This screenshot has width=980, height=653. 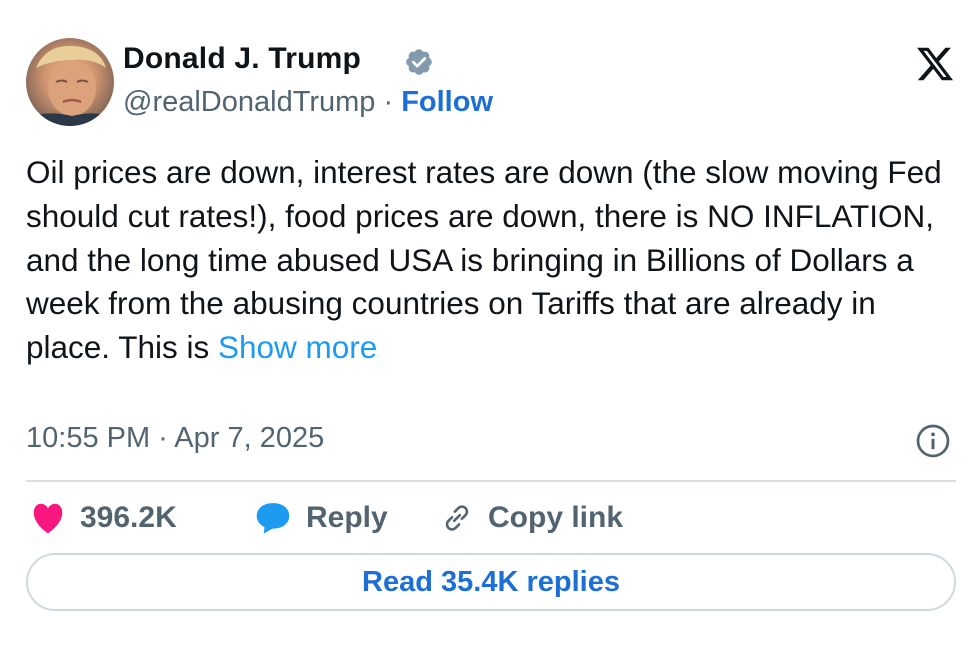 What do you see at coordinates (175, 438) in the screenshot?
I see `post-timestamp: 10:55 PM · Apr 7, 2025` at bounding box center [175, 438].